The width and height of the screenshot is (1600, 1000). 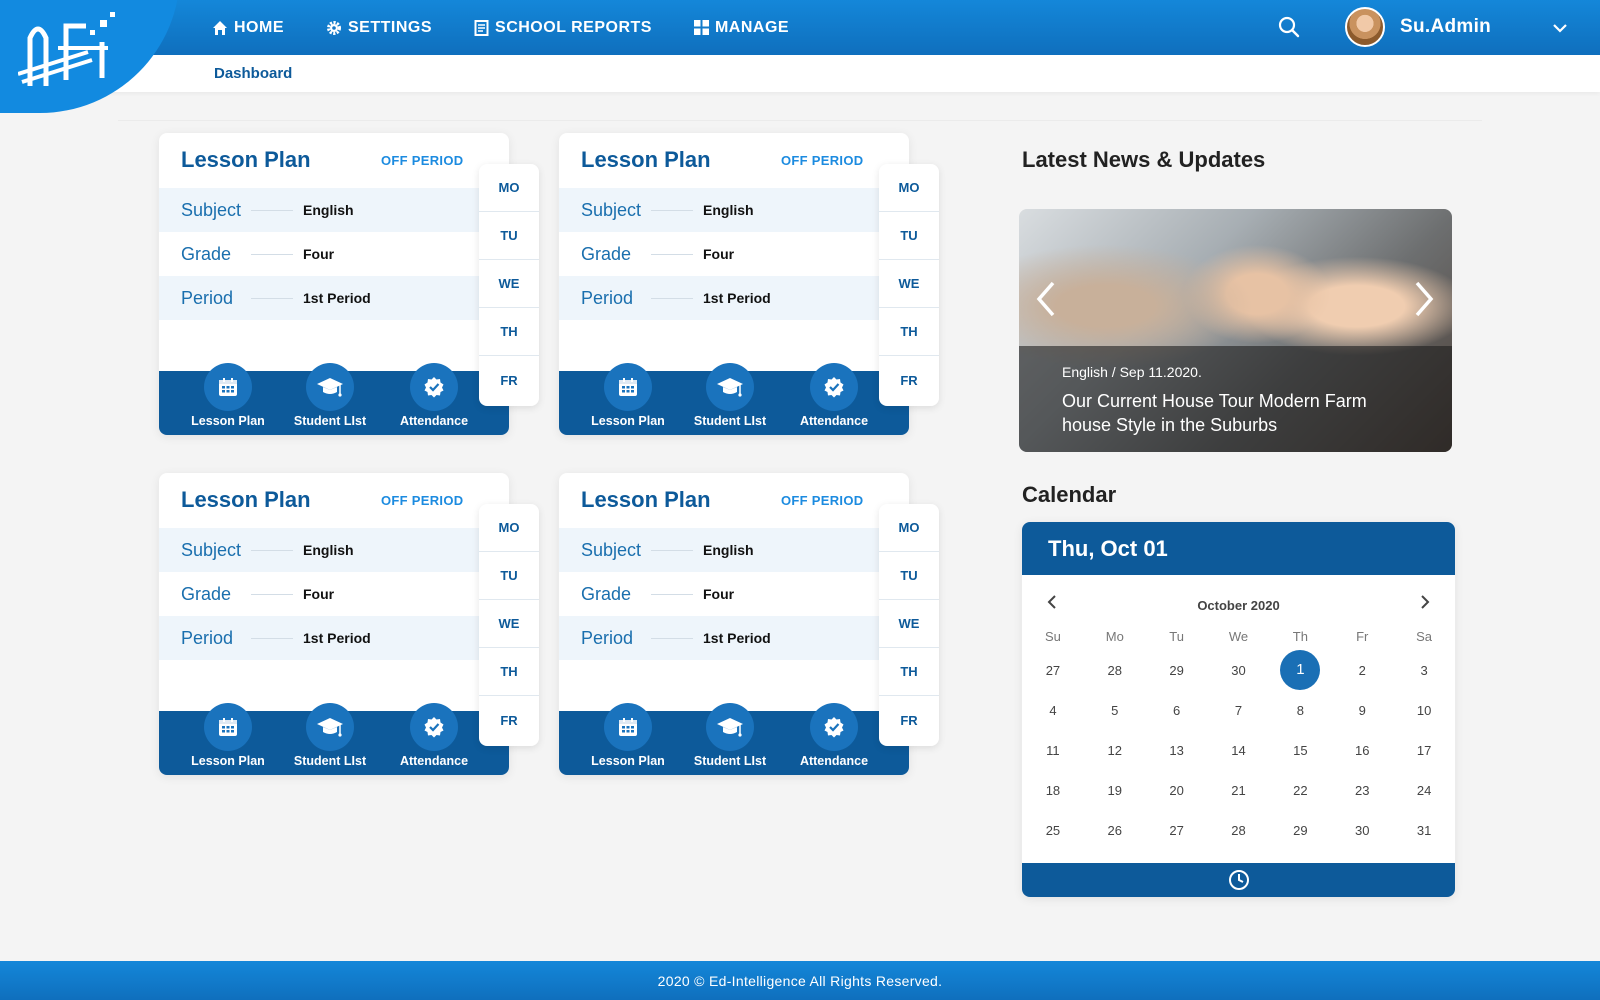 I want to click on calendar-day: 7, so click(x=1239, y=710).